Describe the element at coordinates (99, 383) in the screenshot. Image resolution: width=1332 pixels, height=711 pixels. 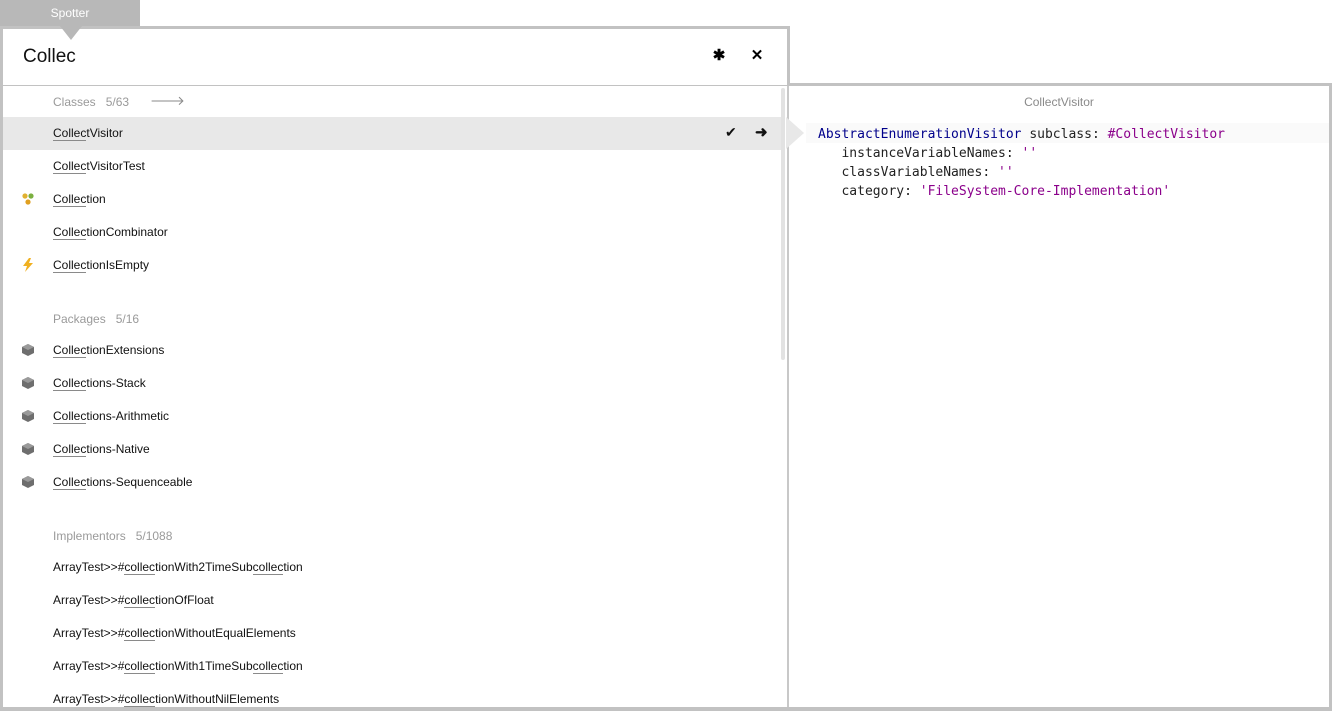
I see `result-label: Collections-Stack` at that location.